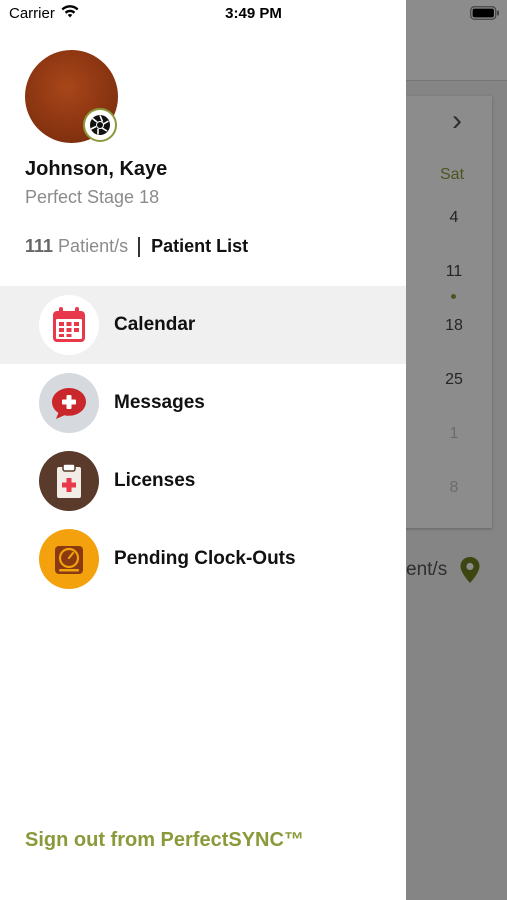  What do you see at coordinates (199, 246) in the screenshot?
I see `patient-list-link: Patient List` at bounding box center [199, 246].